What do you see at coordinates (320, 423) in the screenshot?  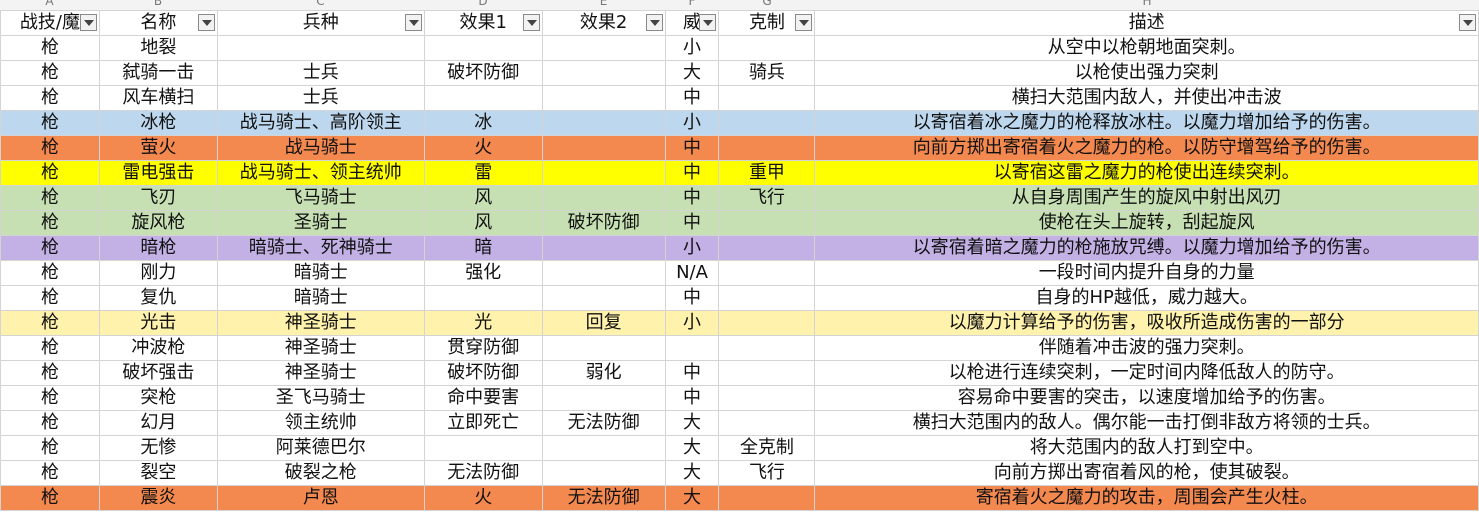 I see `cell-unit: 领主统帅` at bounding box center [320, 423].